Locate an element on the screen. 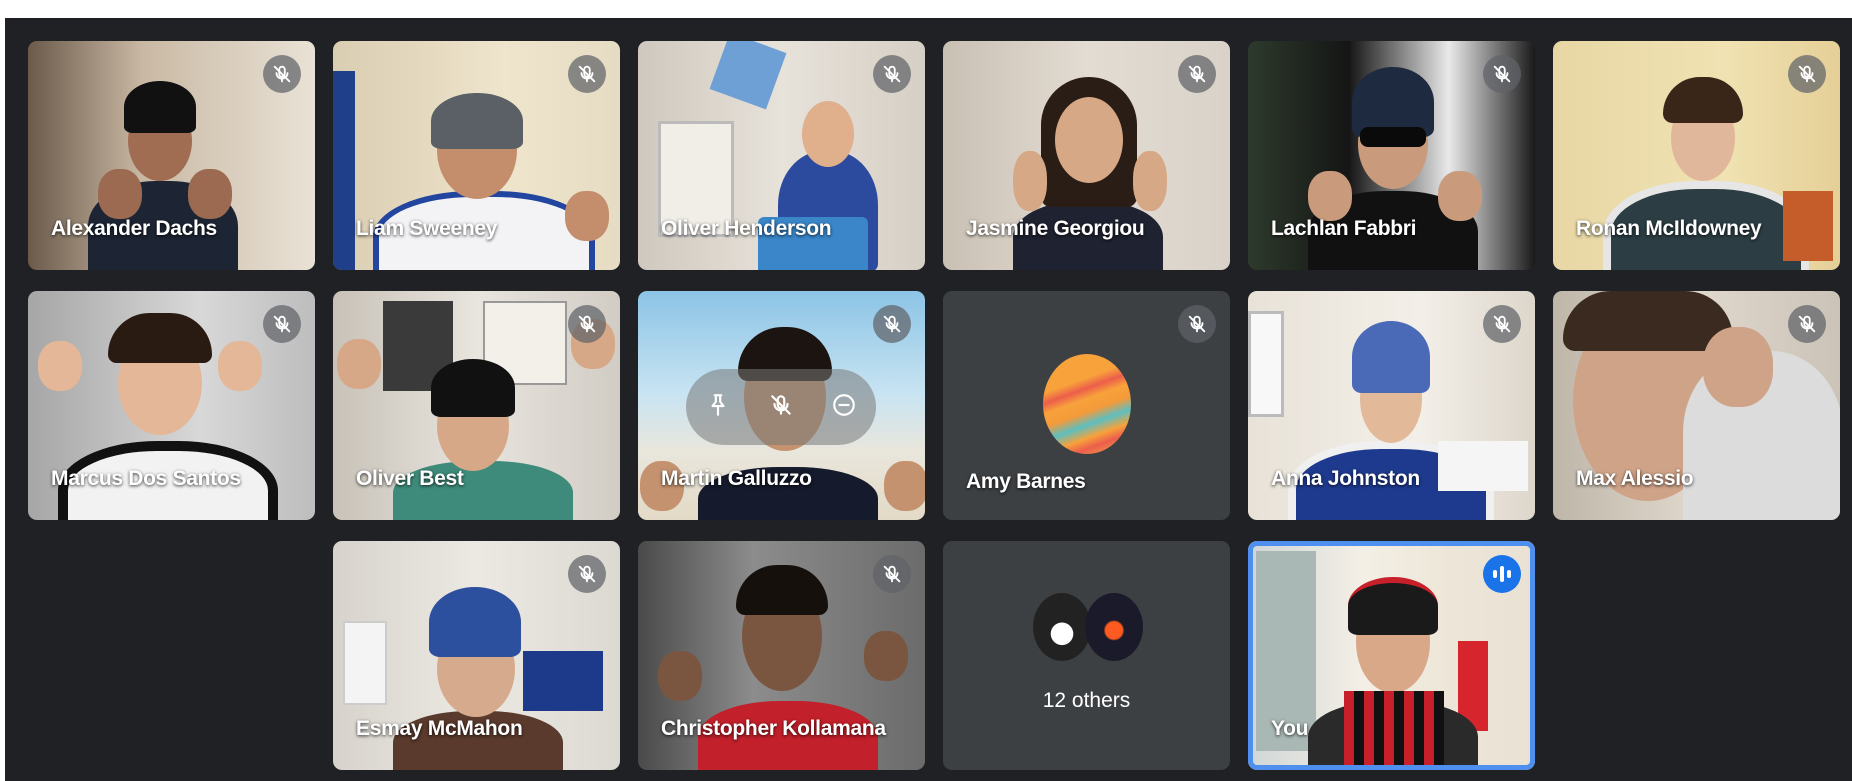  participant-name: Esmay McMahon is located at coordinates (439, 728).